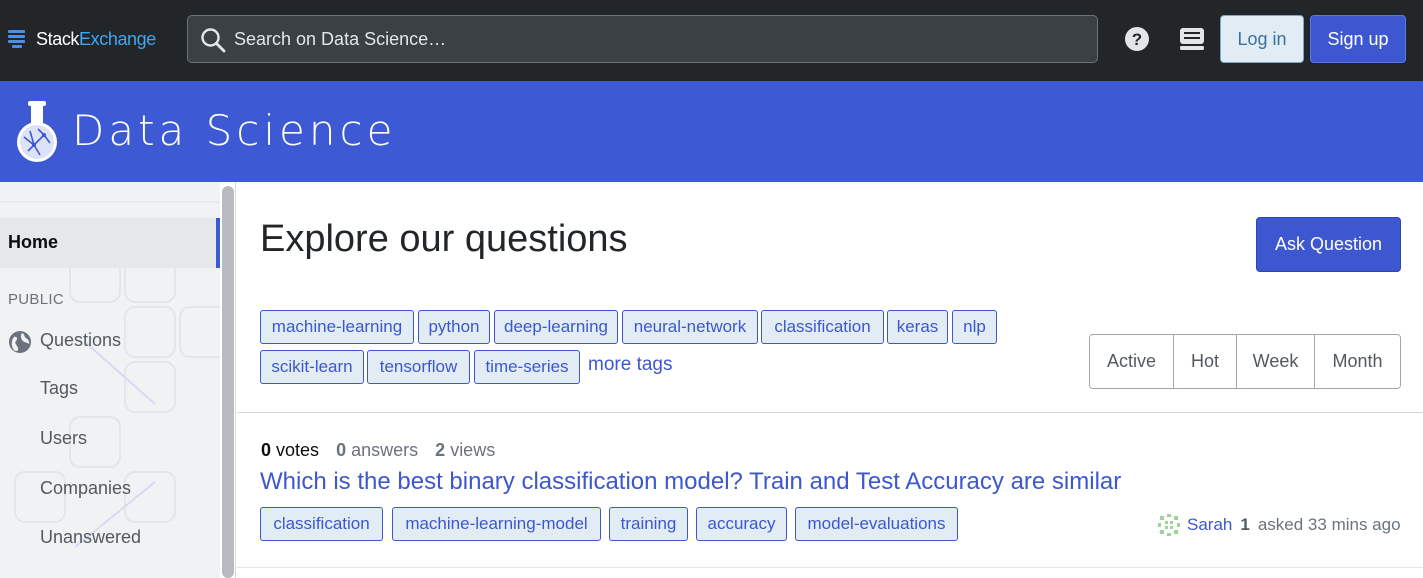  I want to click on login-button: Log in, so click(1262, 39).